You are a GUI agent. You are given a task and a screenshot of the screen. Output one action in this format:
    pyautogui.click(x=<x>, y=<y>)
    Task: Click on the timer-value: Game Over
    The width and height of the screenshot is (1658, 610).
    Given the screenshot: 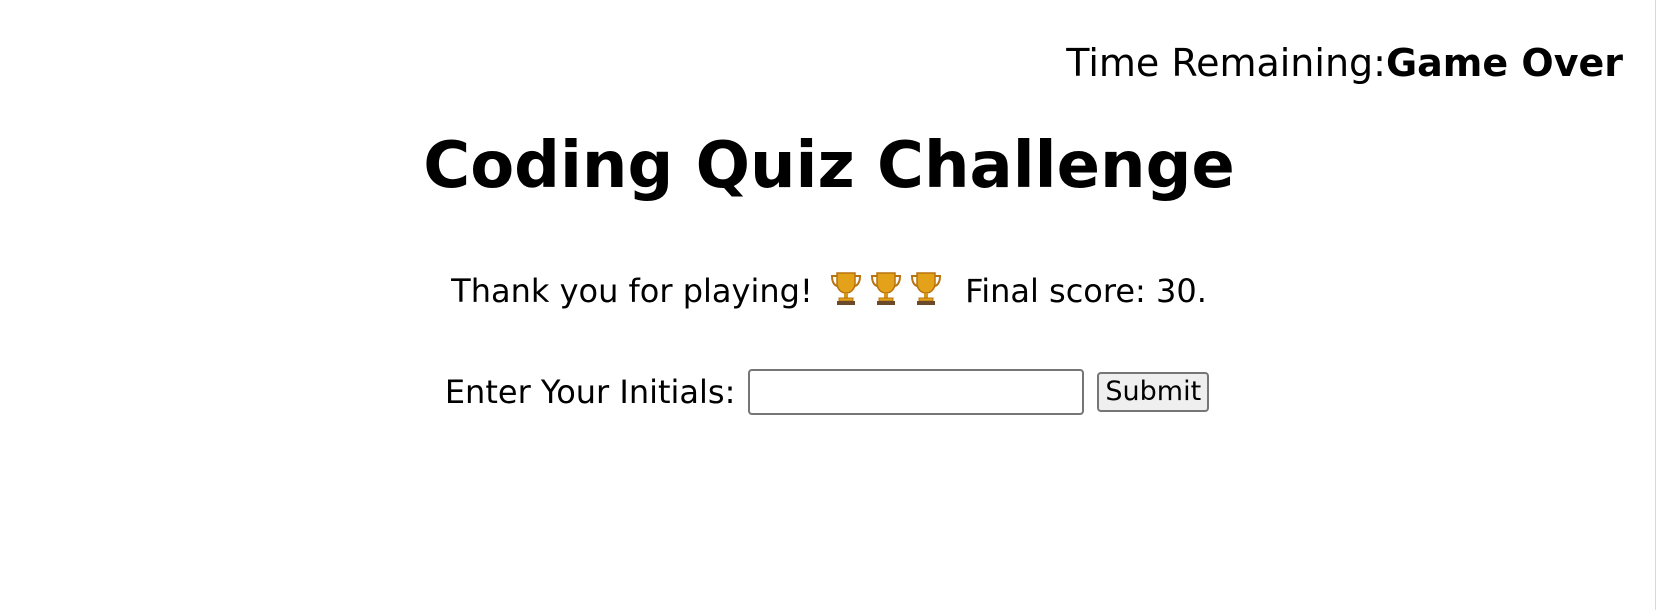 What is the action you would take?
    pyautogui.click(x=1504, y=63)
    